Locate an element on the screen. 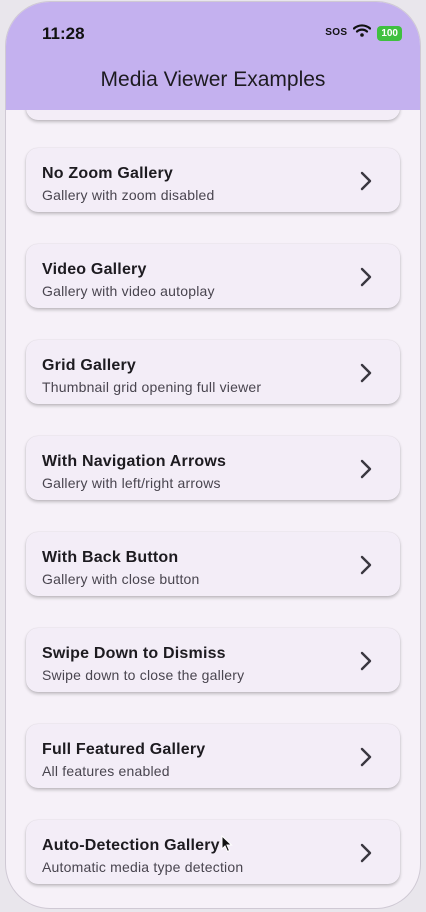  wifi-icon is located at coordinates (362, 33).